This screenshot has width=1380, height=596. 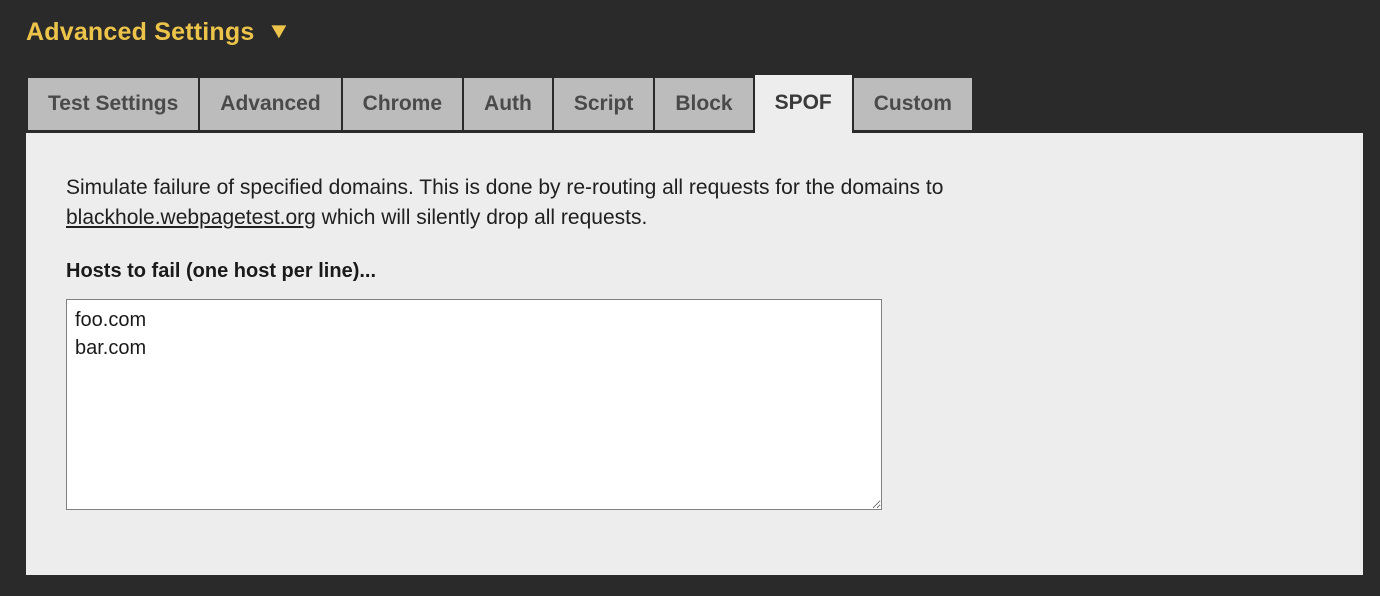 I want to click on tab-advanced: Advanced, so click(x=270, y=103).